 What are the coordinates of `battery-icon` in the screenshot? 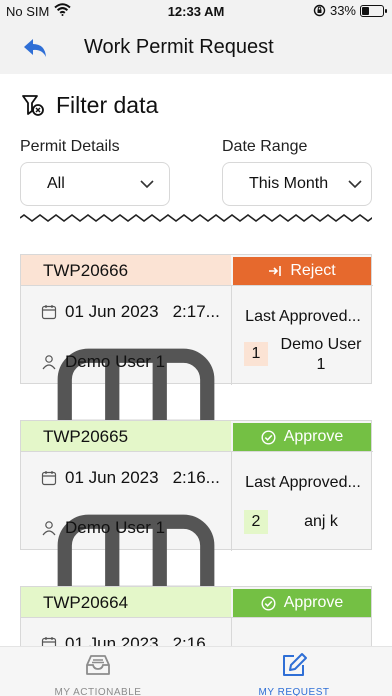 It's located at (373, 10).